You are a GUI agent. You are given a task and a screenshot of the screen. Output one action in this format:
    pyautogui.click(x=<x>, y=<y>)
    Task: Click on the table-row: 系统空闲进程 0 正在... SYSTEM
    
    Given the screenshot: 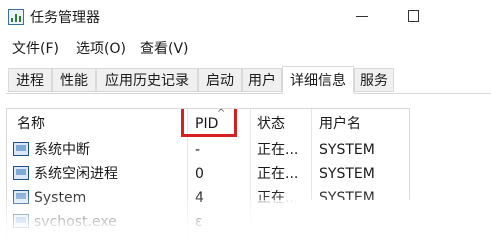 What is the action you would take?
    pyautogui.click(x=208, y=174)
    